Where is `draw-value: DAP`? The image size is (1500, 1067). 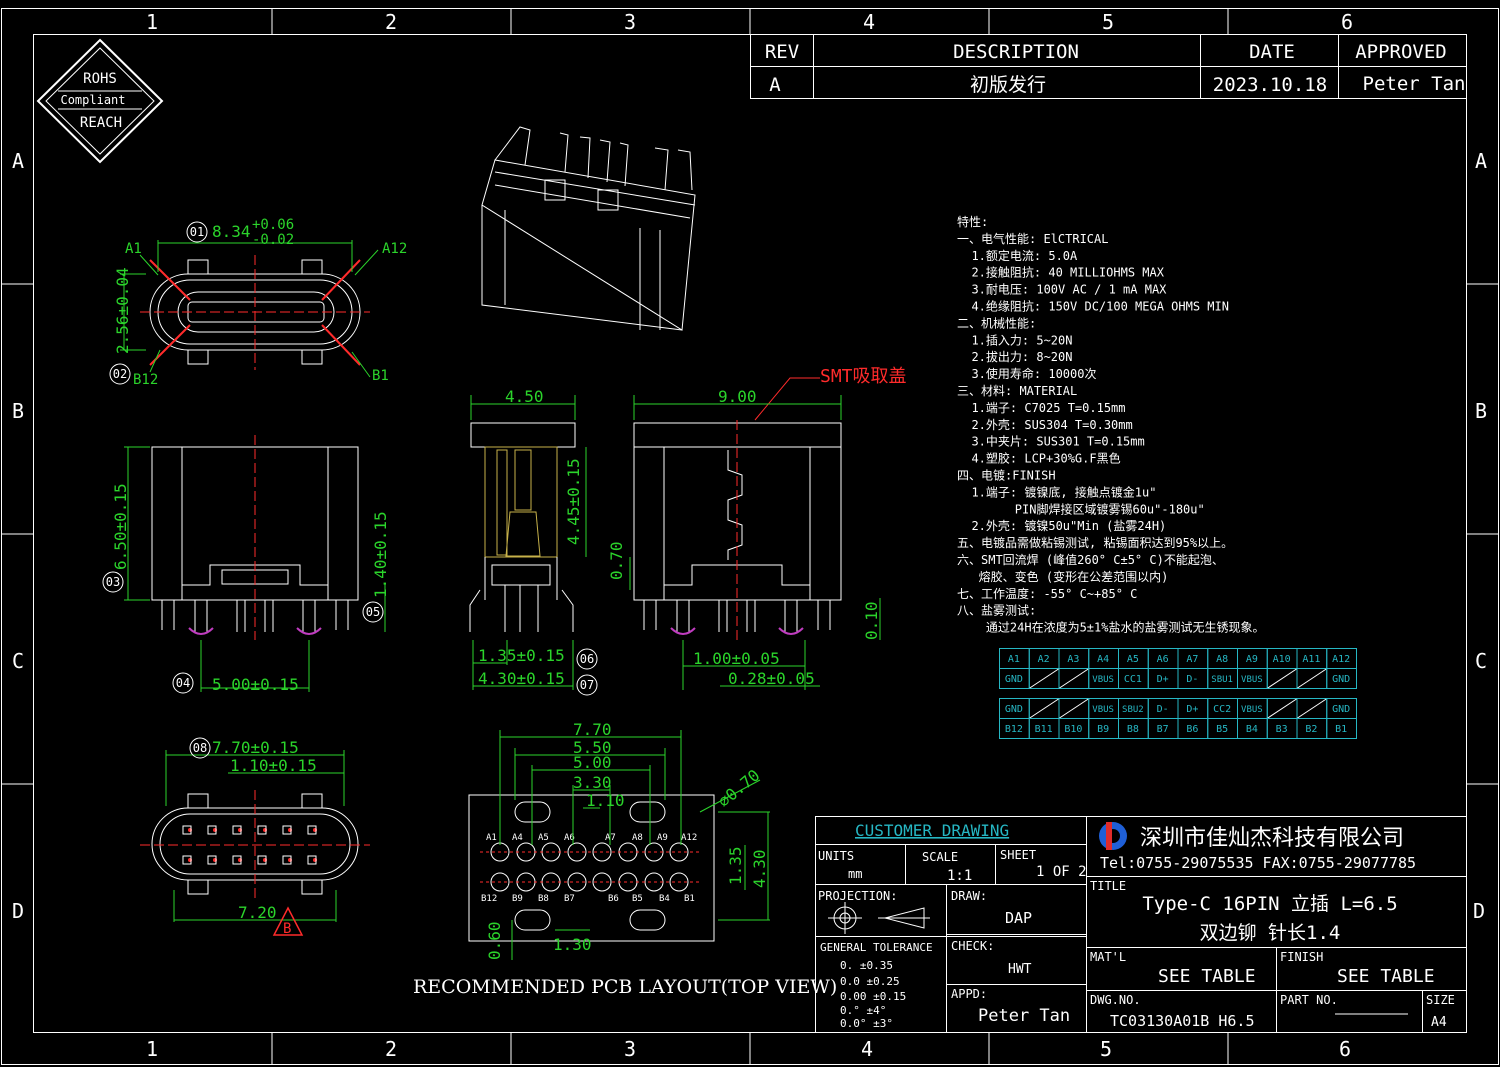 draw-value: DAP is located at coordinates (1018, 918).